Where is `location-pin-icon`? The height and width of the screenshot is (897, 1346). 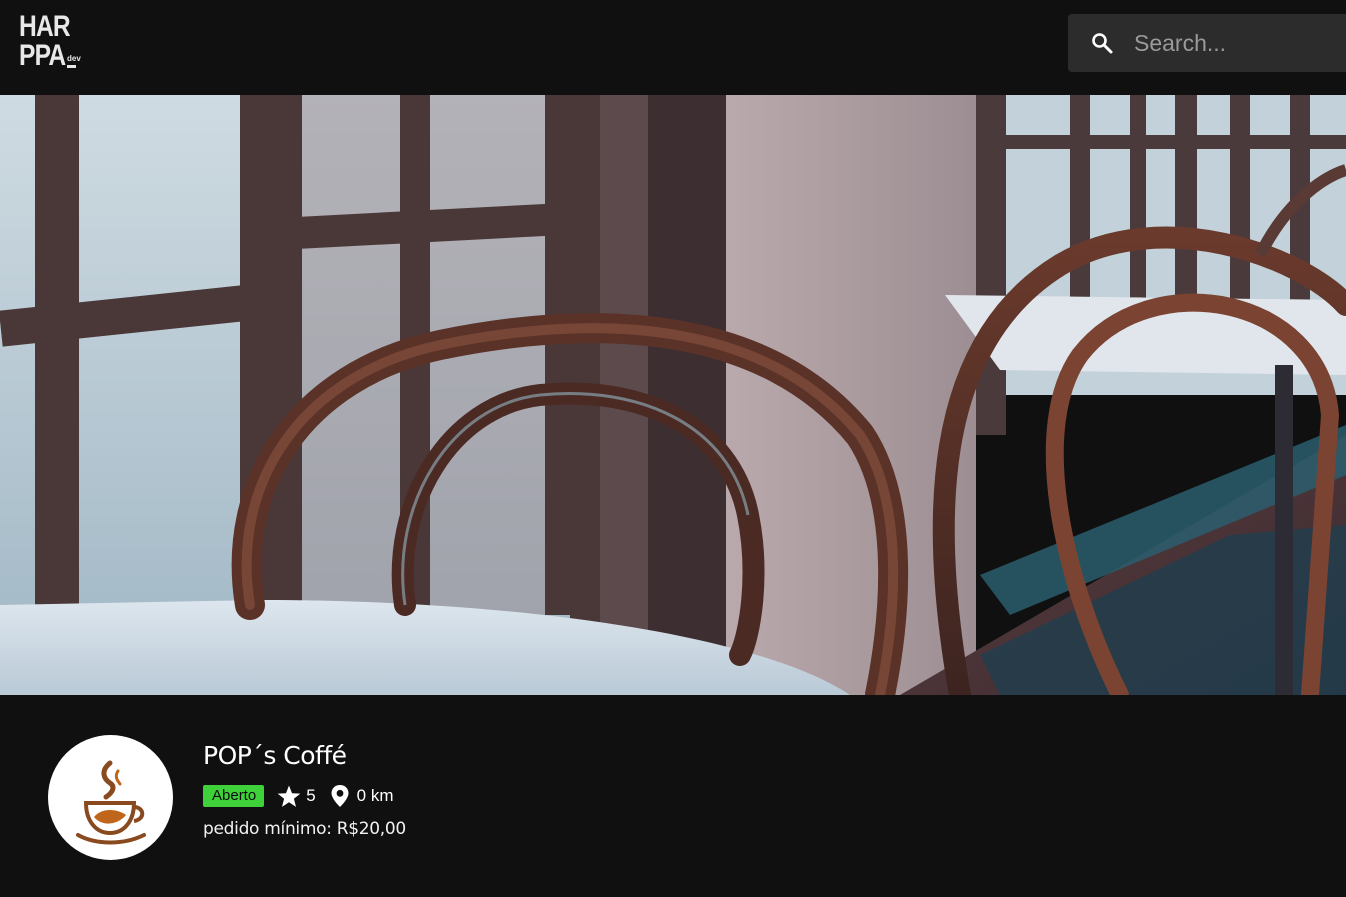 location-pin-icon is located at coordinates (340, 796).